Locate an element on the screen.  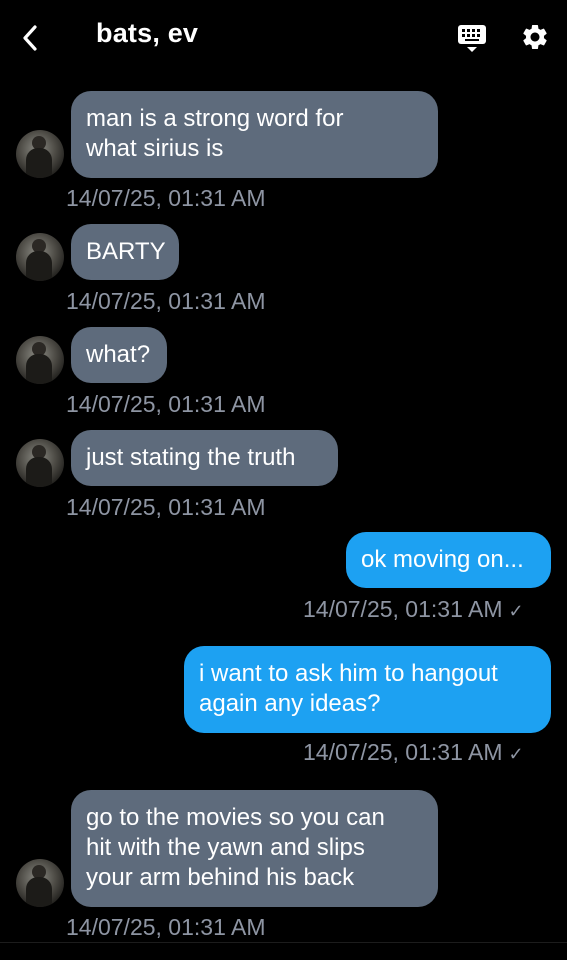
divider is located at coordinates (283, 942).